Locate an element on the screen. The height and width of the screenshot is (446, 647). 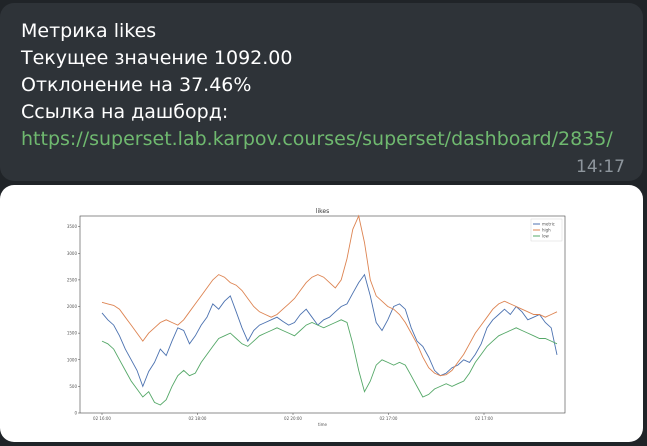
x-tick-label: 02 18:00 is located at coordinates (198, 418).